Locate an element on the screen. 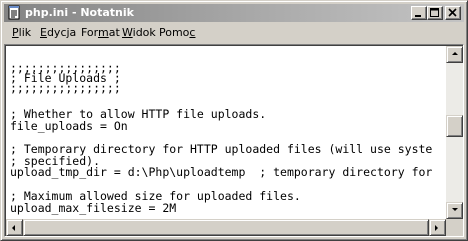  vertical-scrollbar is located at coordinates (454, 132).